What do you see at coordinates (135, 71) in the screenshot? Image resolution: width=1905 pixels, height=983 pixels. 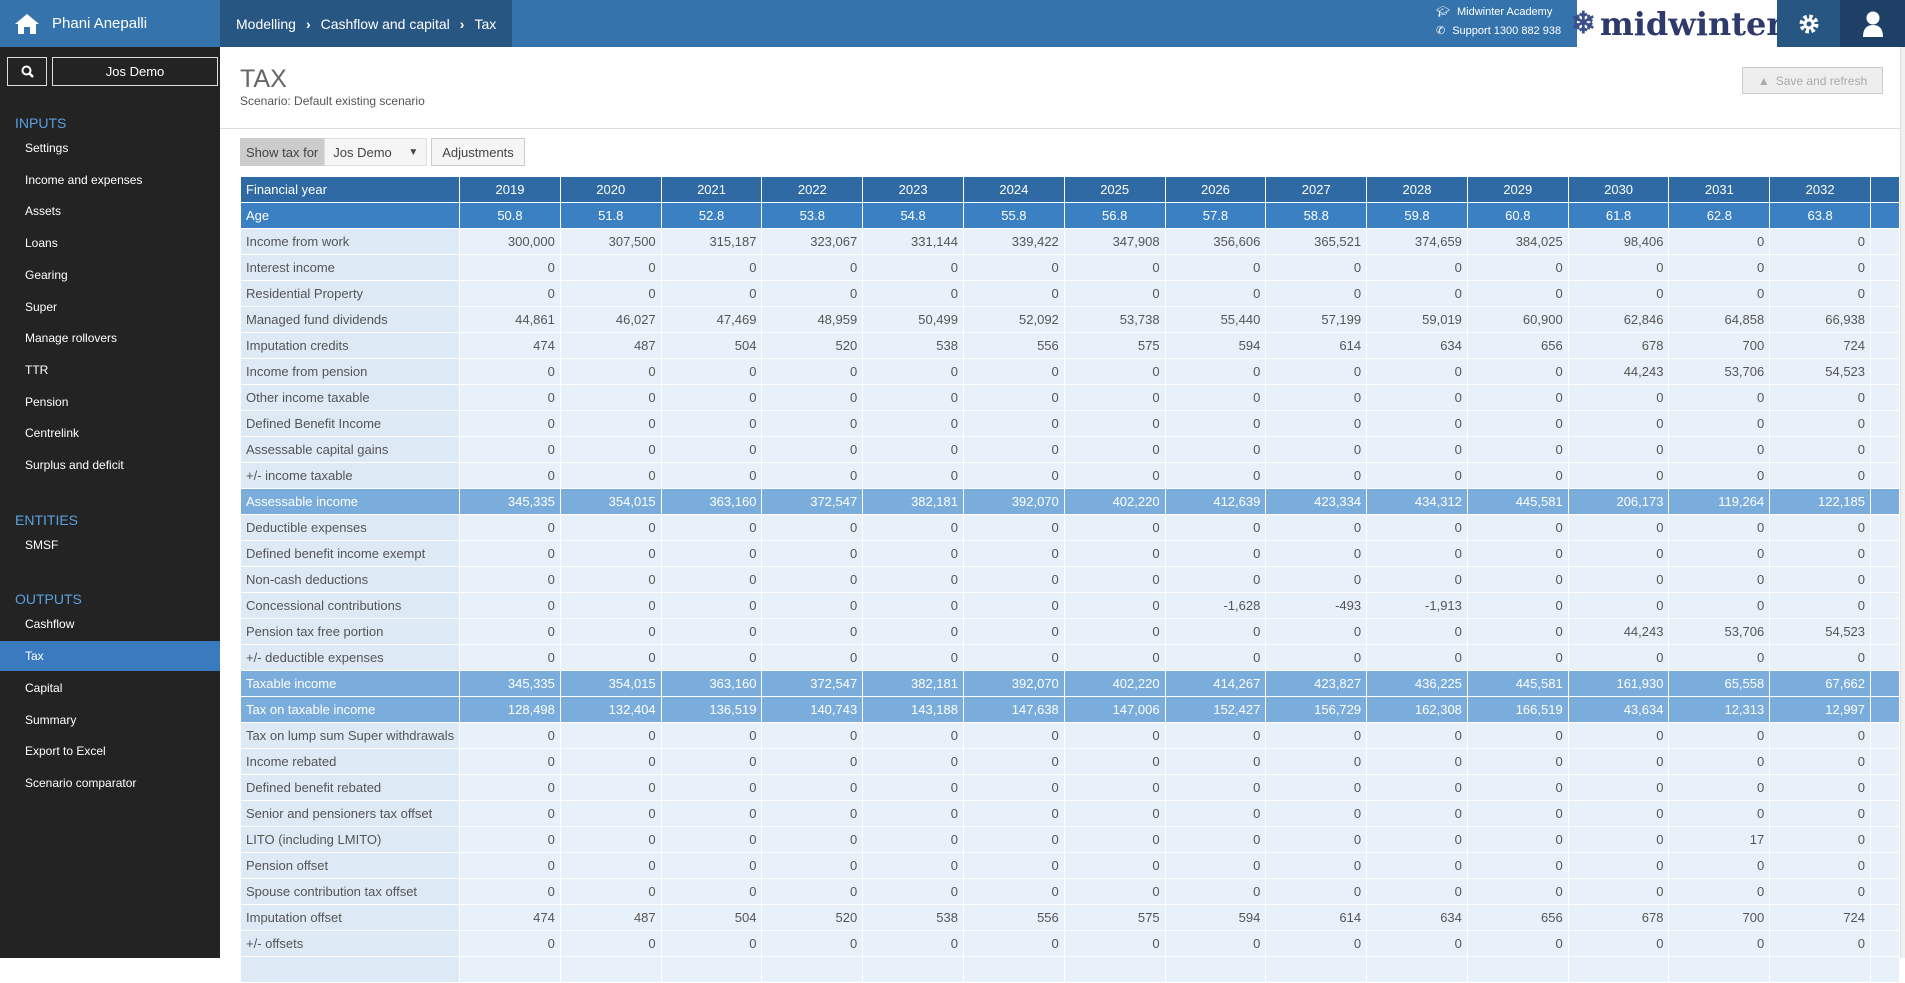 I see `client-selector: Jos Demo` at bounding box center [135, 71].